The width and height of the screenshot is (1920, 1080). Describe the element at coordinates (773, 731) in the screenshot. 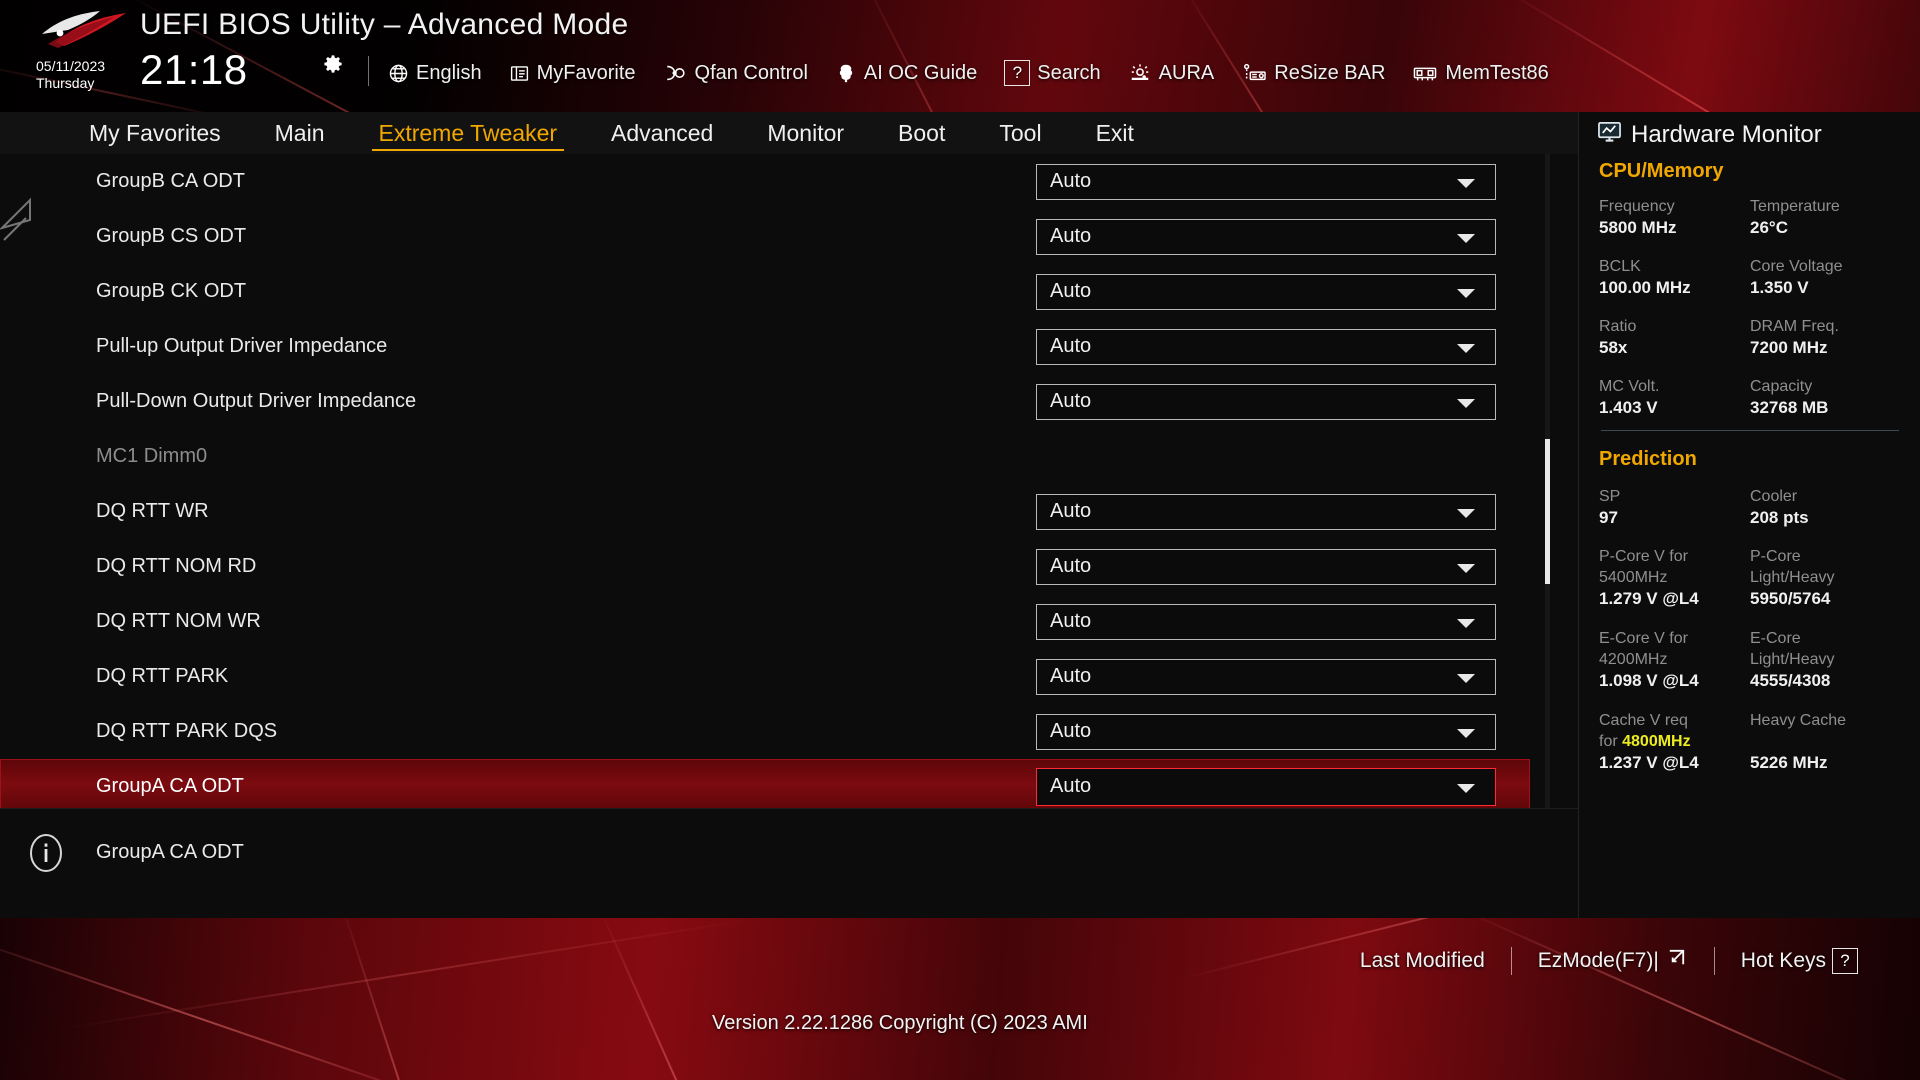

I see `setting-row-dq-rtt-park-dqs: DQ RTT PARK DQS Auto` at that location.